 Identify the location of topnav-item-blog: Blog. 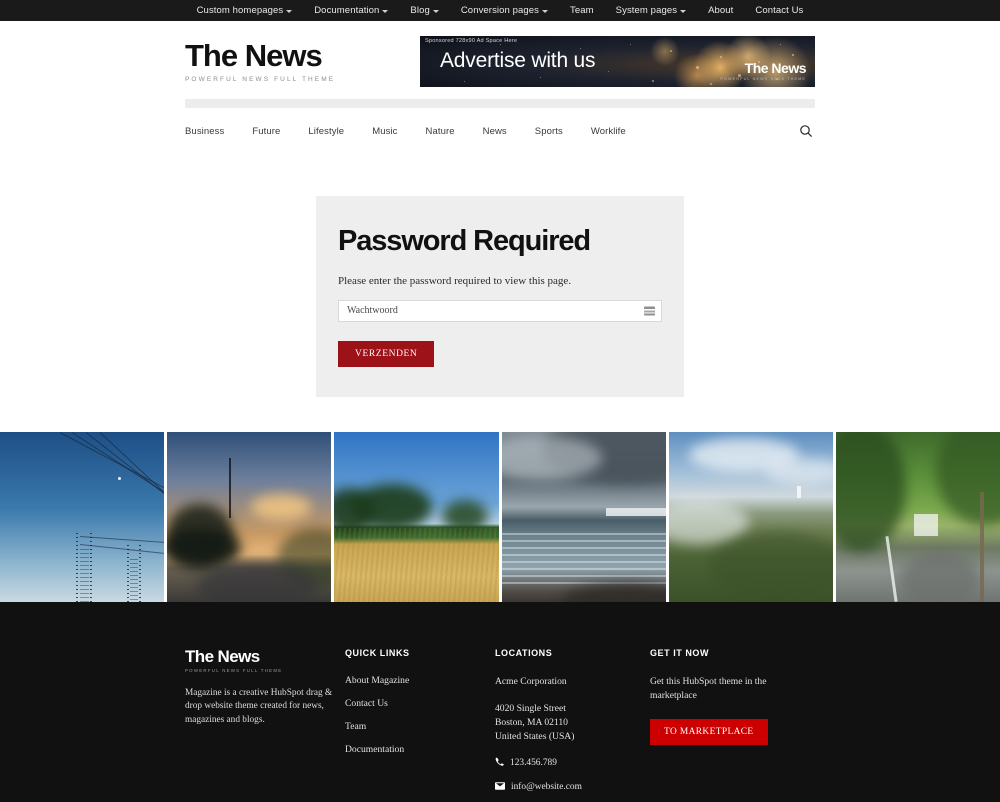
(424, 10).